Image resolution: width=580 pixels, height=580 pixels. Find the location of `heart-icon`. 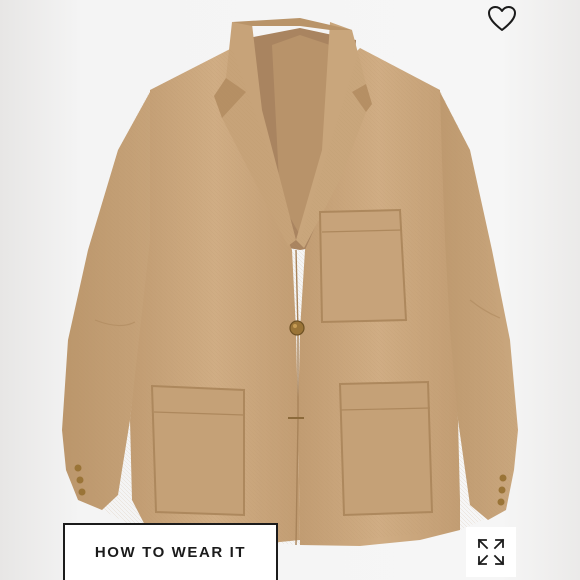

heart-icon is located at coordinates (502, 18).